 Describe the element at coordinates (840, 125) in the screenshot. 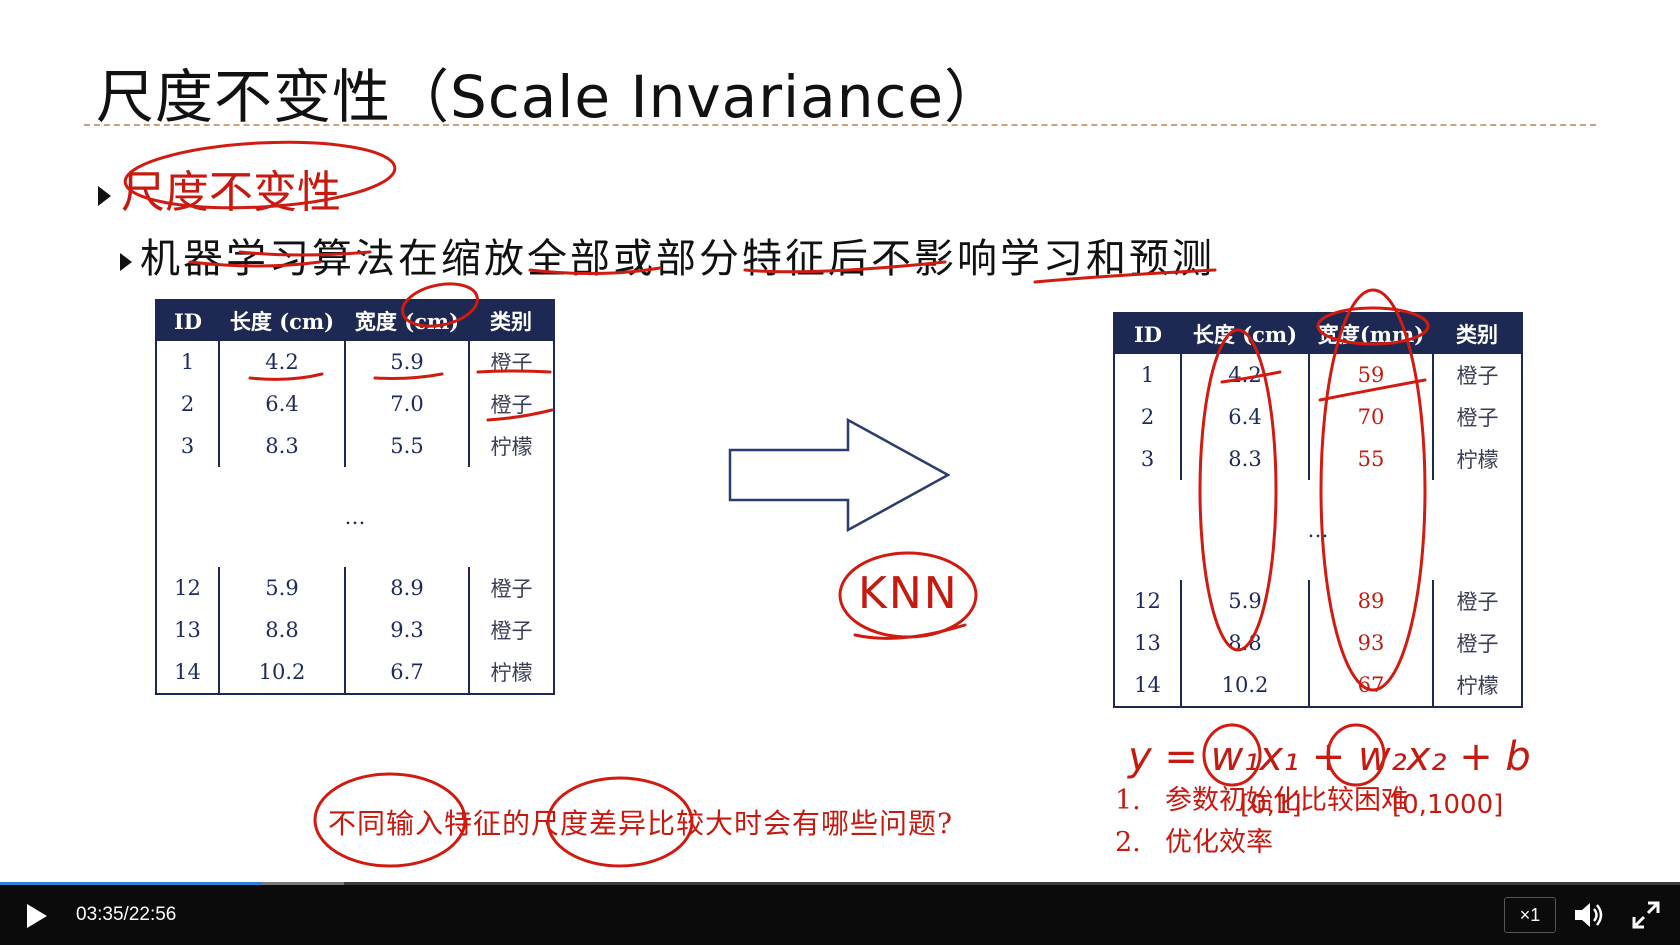

I see `title-divider` at that location.